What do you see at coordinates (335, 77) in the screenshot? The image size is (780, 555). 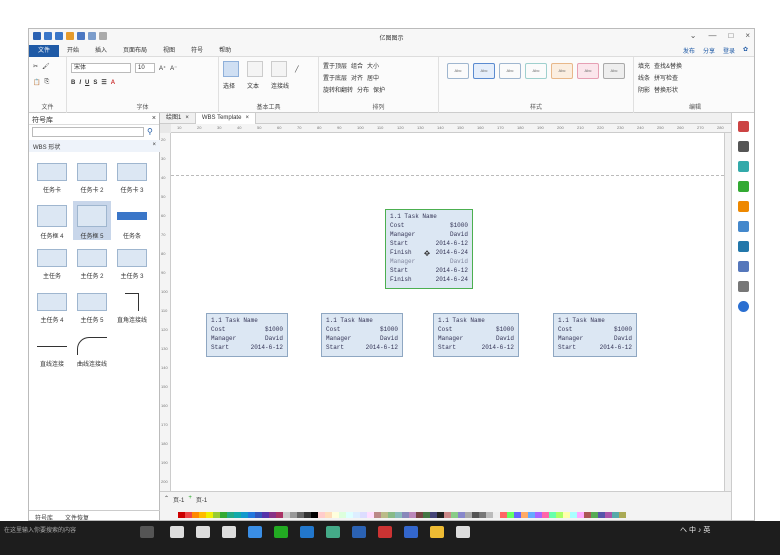 I see `send-back-button: 置于底层` at bounding box center [335, 77].